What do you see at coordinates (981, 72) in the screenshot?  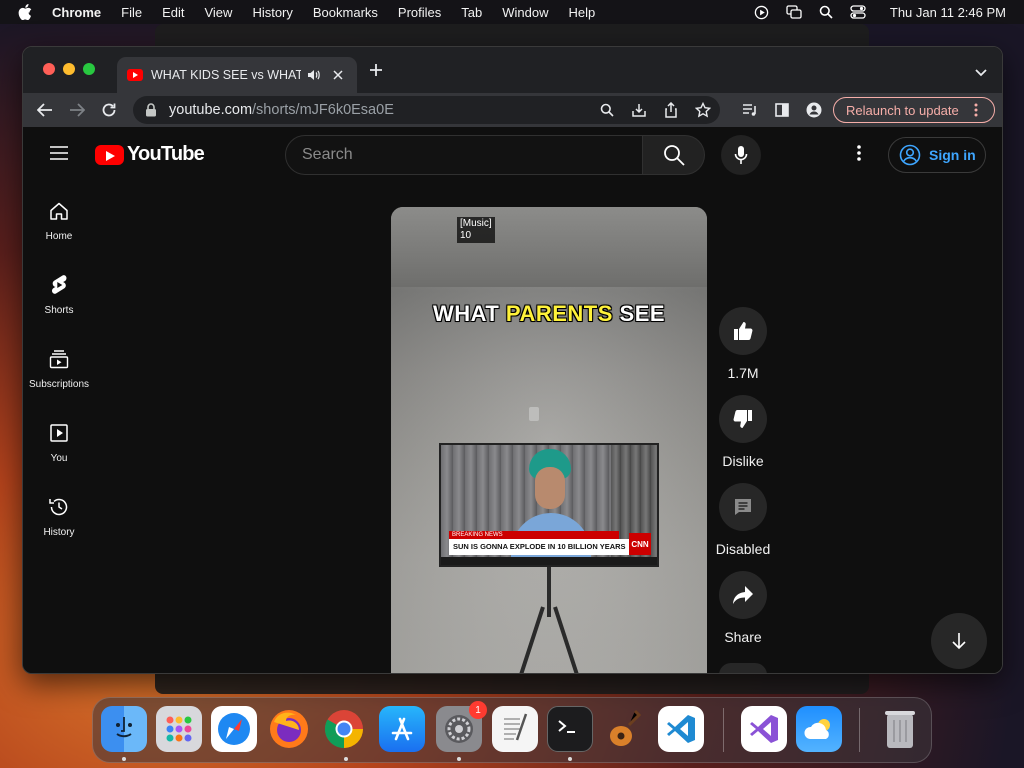 I see `tab-search-chevron-icon` at bounding box center [981, 72].